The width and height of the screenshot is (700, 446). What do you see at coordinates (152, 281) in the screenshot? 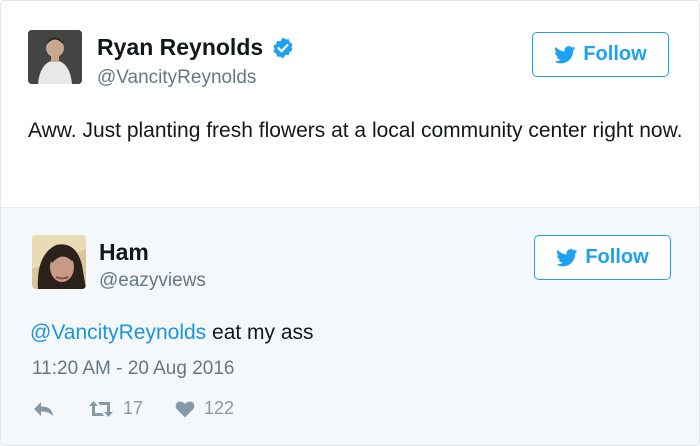
I see `username-handle: @eazyviews` at bounding box center [152, 281].